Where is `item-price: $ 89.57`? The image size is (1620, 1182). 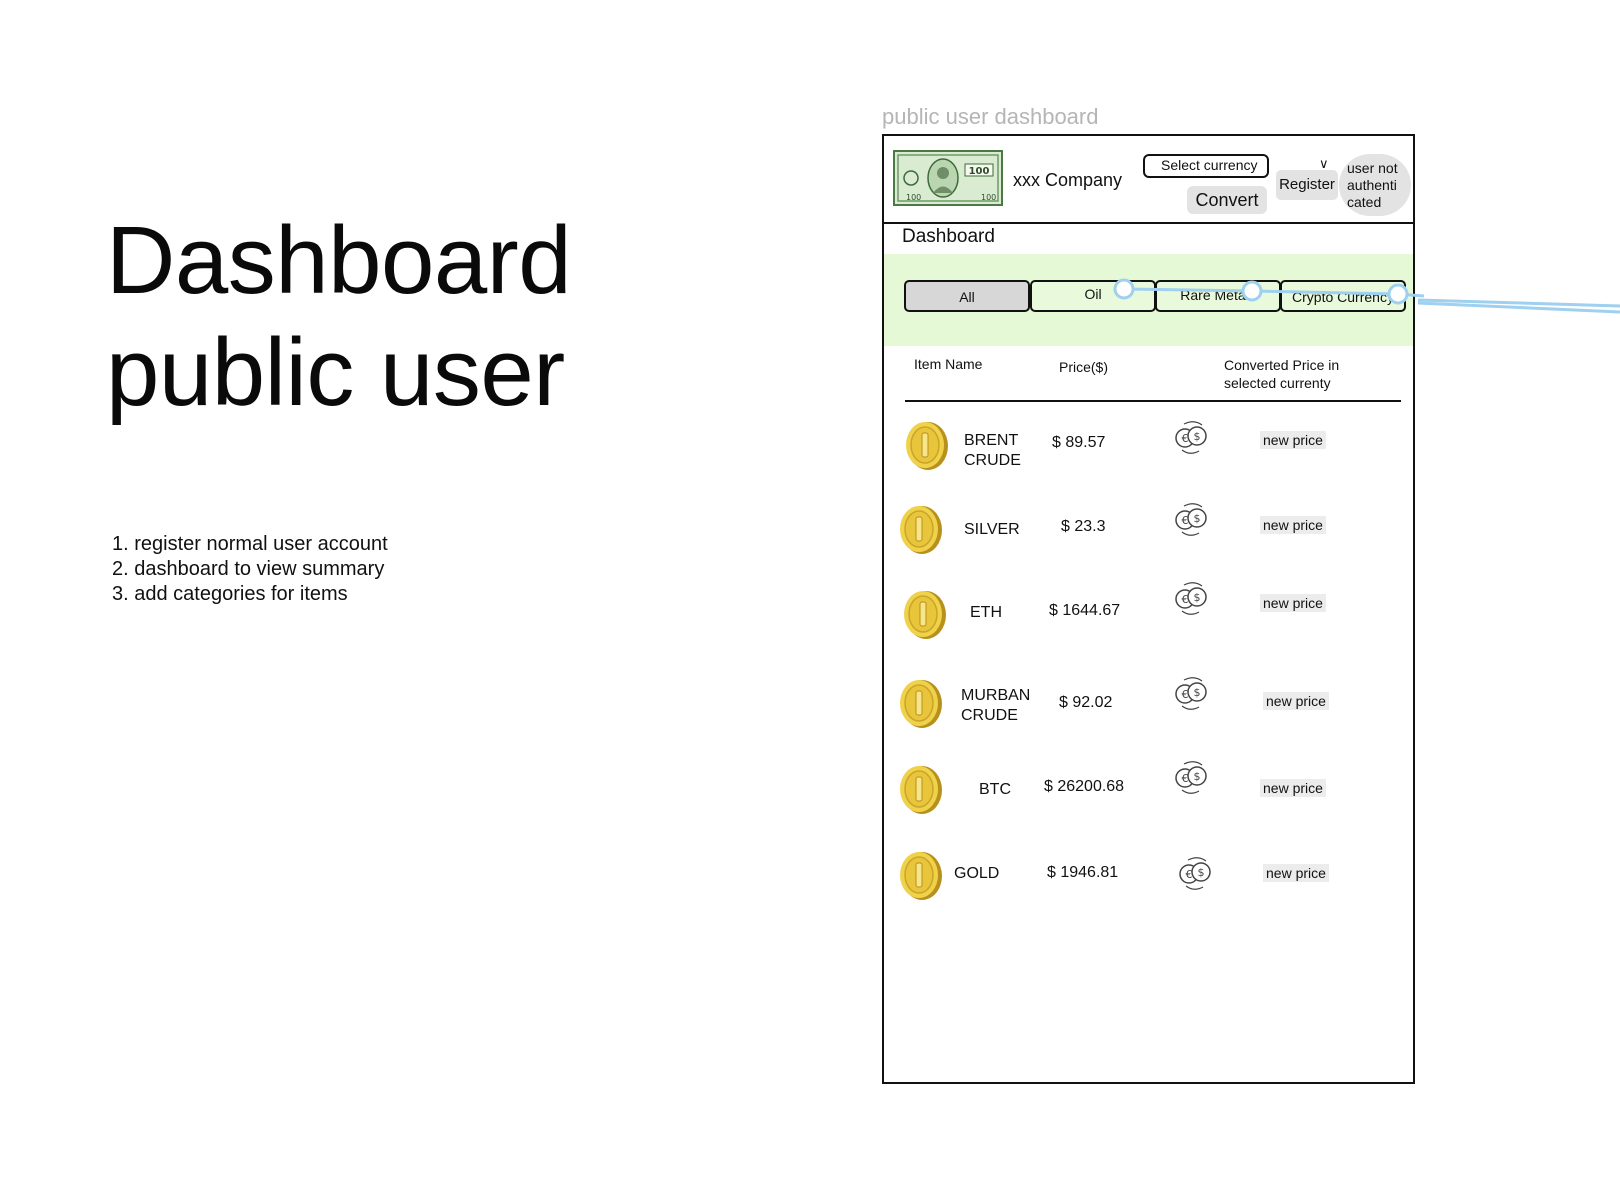 item-price: $ 89.57 is located at coordinates (1079, 442).